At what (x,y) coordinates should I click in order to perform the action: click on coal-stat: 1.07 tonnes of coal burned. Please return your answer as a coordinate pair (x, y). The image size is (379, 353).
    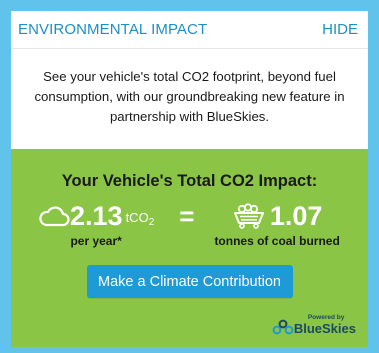
    Looking at the image, I should click on (276, 224).